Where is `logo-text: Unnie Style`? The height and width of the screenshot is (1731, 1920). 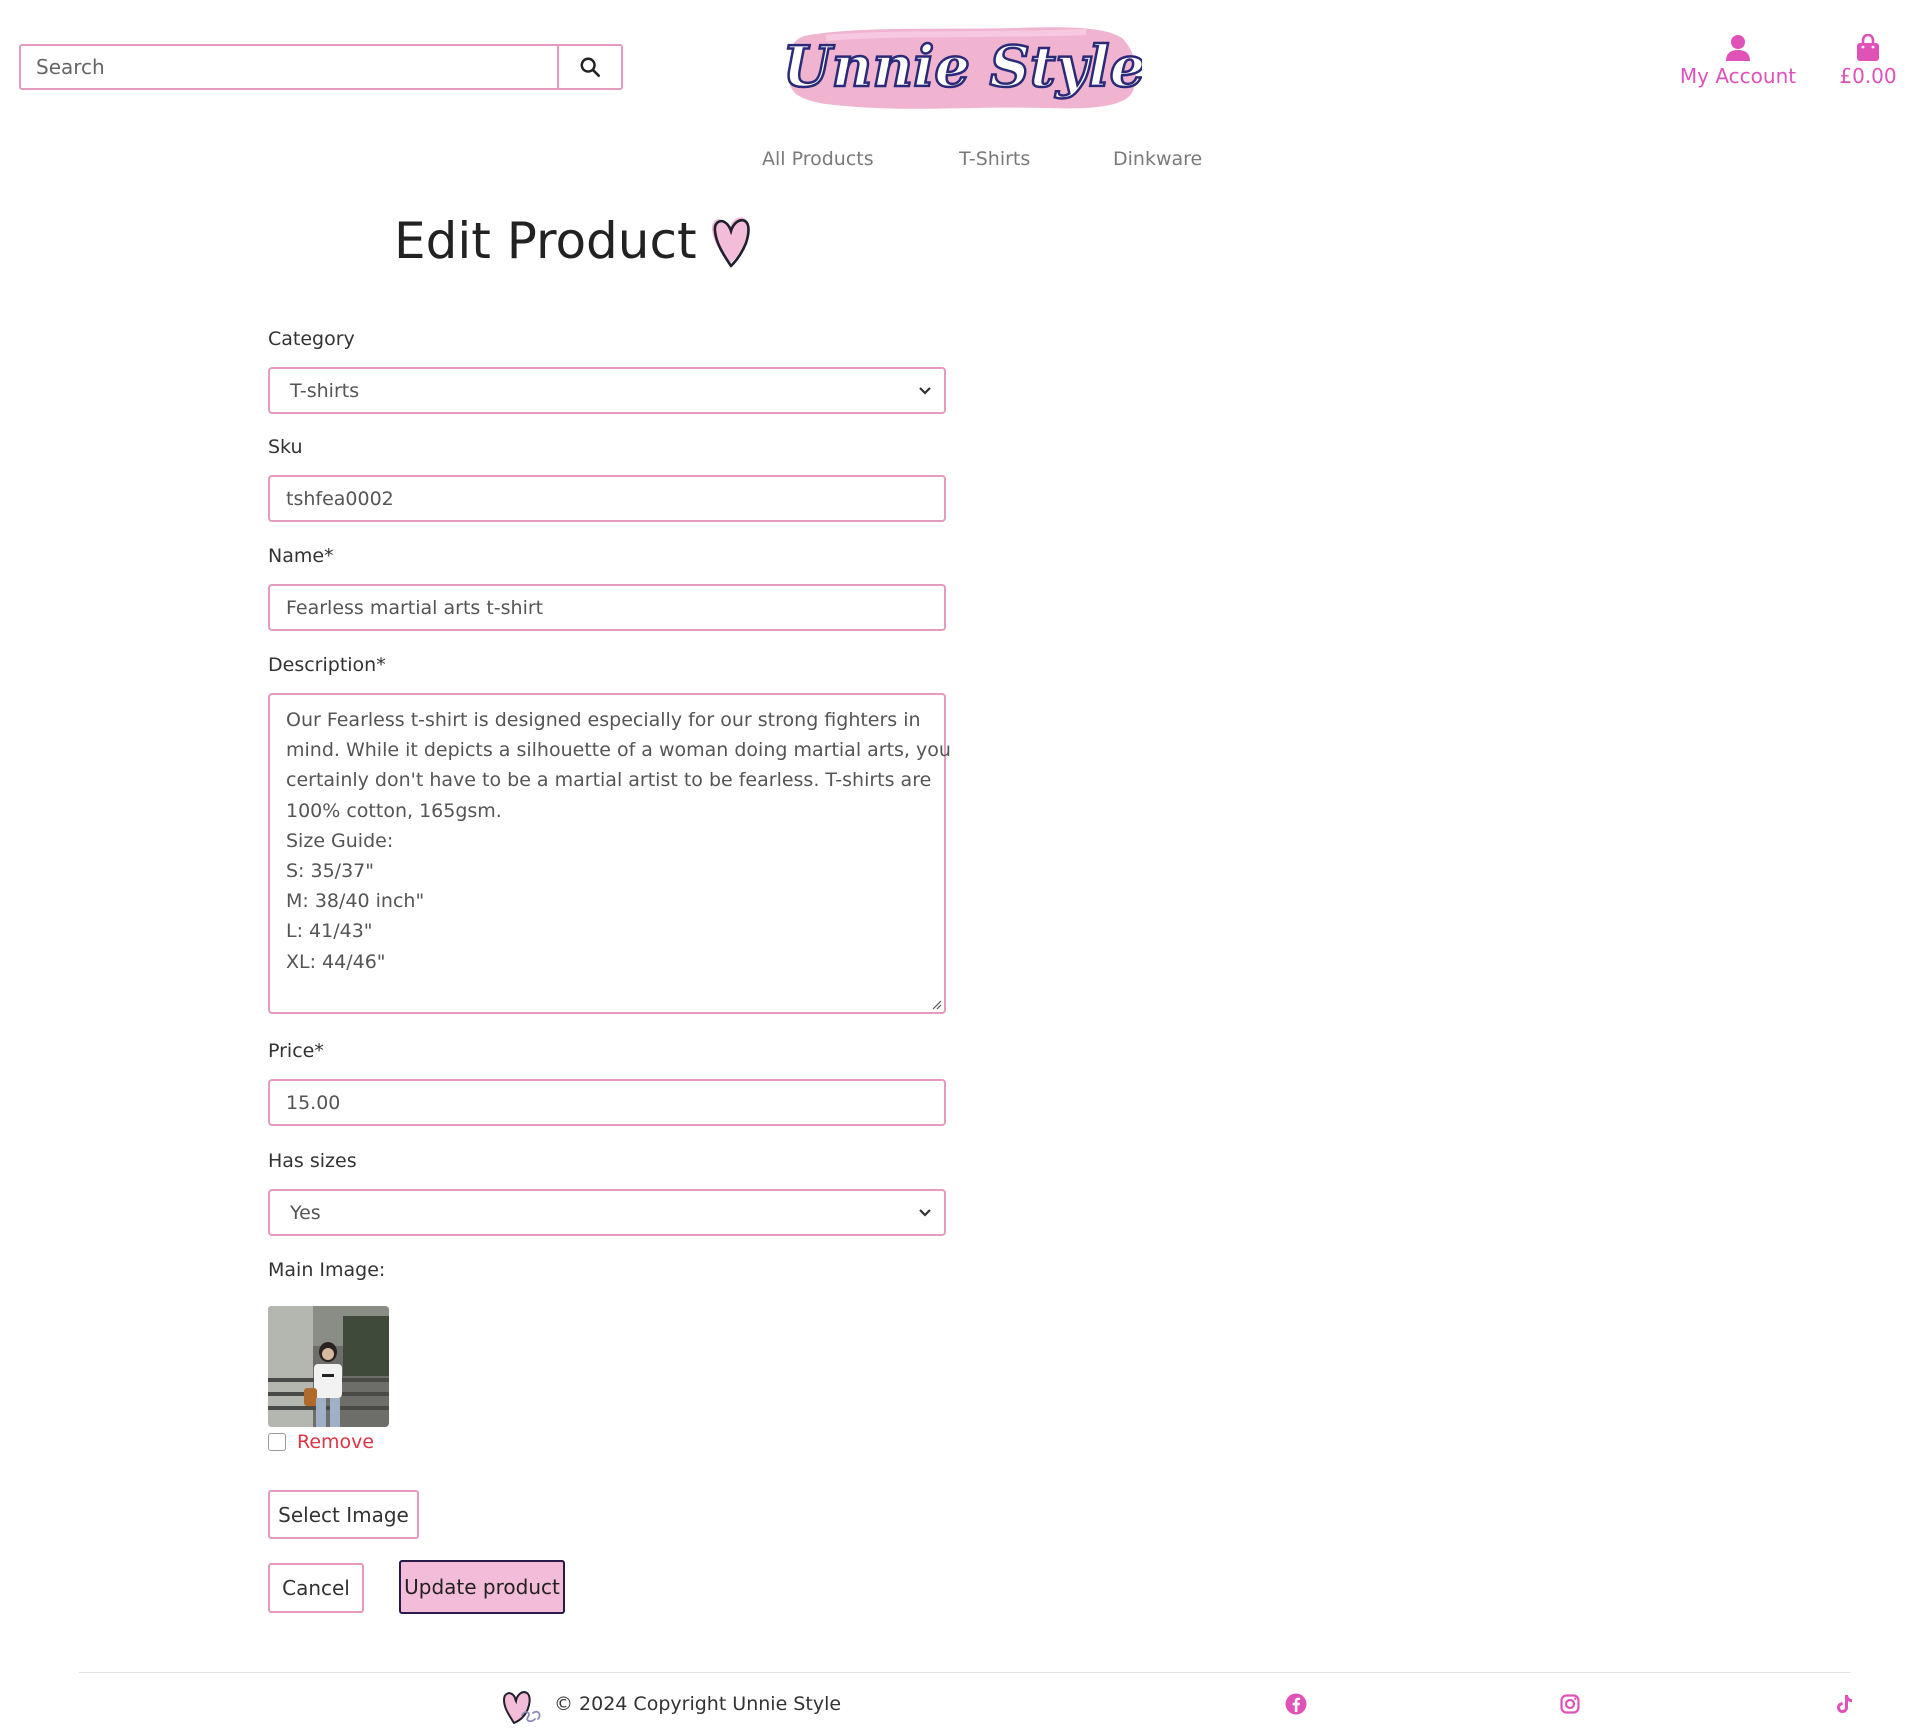 logo-text: Unnie Style is located at coordinates (964, 67).